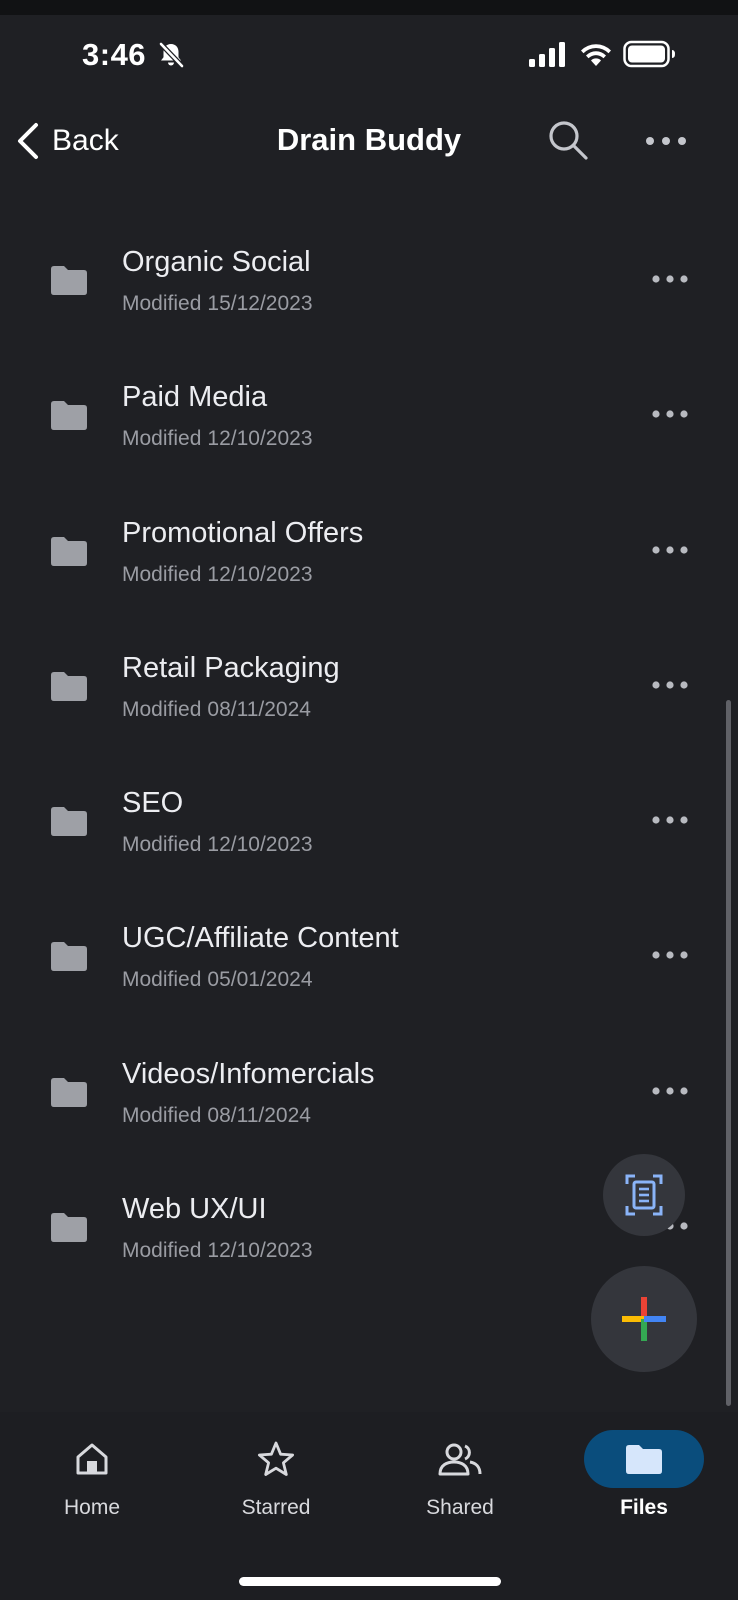  I want to click on status-bar: 3:46, so click(369, 55).